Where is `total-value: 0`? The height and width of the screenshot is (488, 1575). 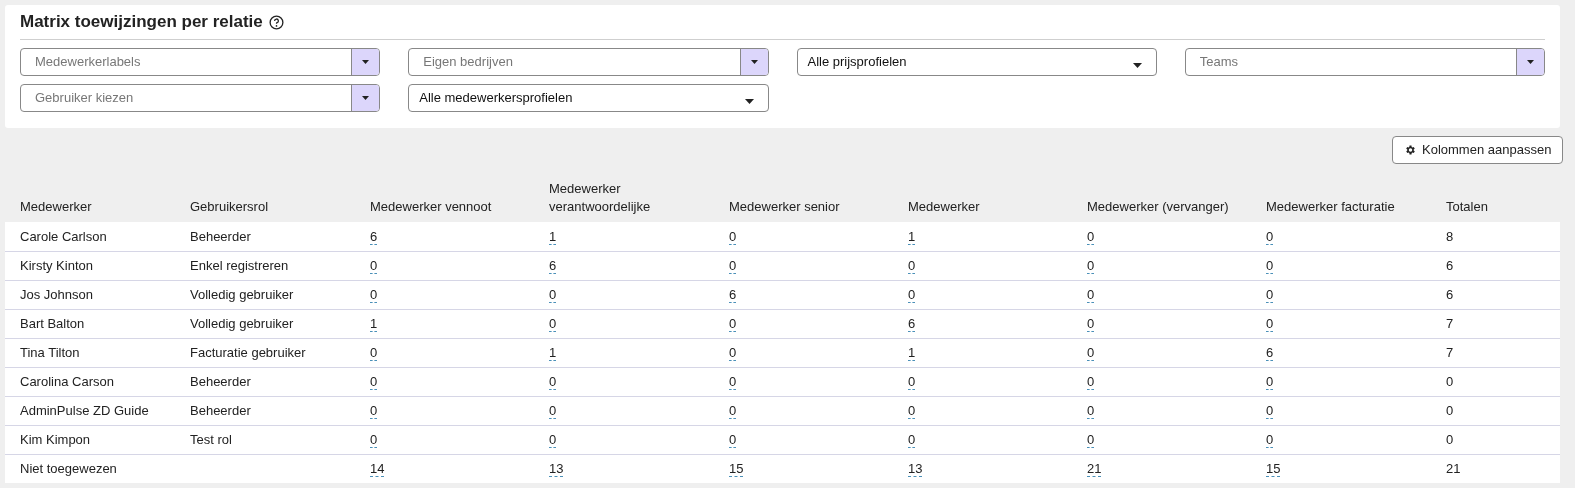
total-value: 0 is located at coordinates (1450, 411).